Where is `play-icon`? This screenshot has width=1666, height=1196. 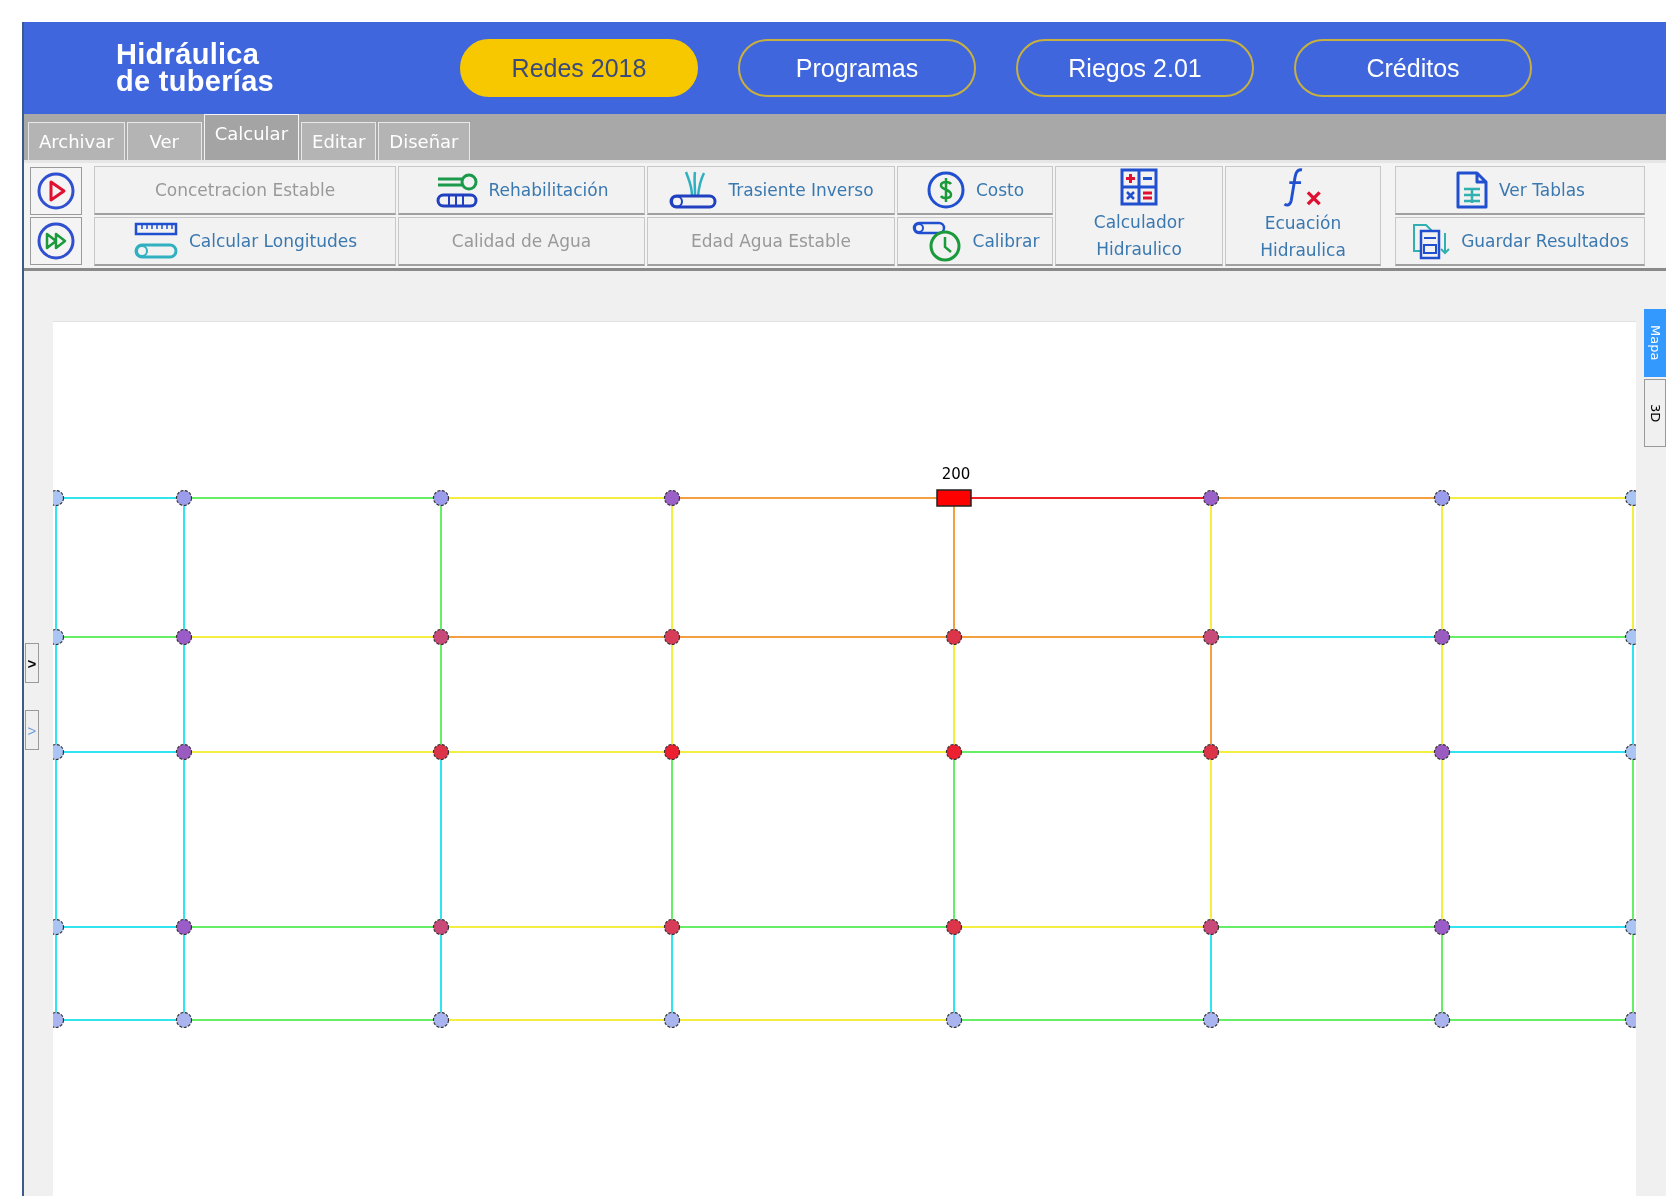
play-icon is located at coordinates (56, 190).